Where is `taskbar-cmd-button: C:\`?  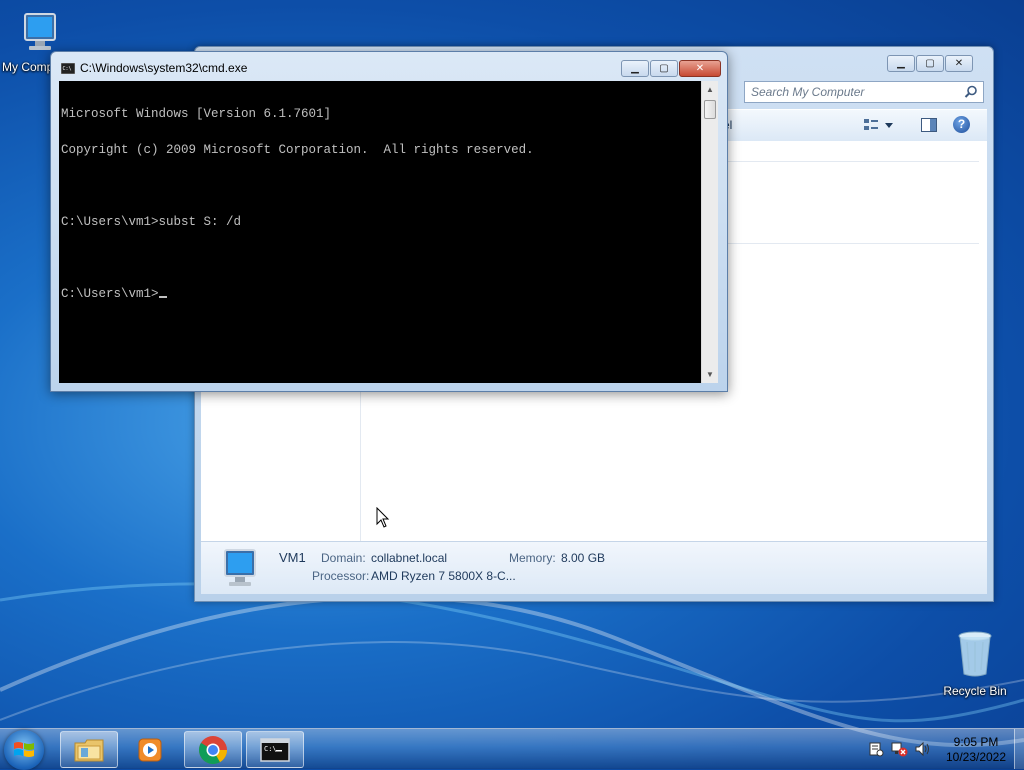 taskbar-cmd-button: C:\ is located at coordinates (275, 749).